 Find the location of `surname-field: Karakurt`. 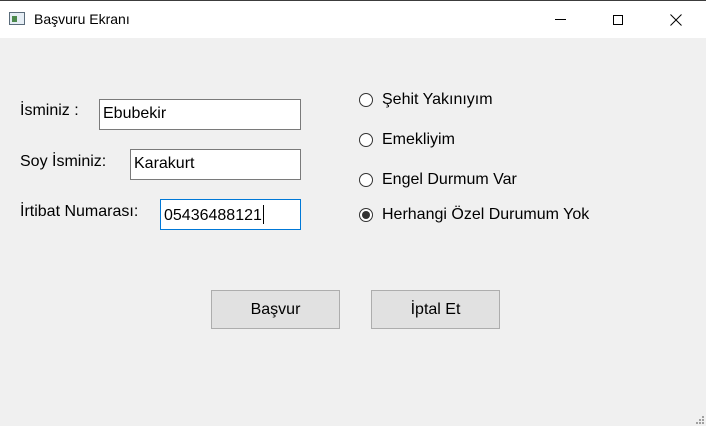

surname-field: Karakurt is located at coordinates (215, 164).